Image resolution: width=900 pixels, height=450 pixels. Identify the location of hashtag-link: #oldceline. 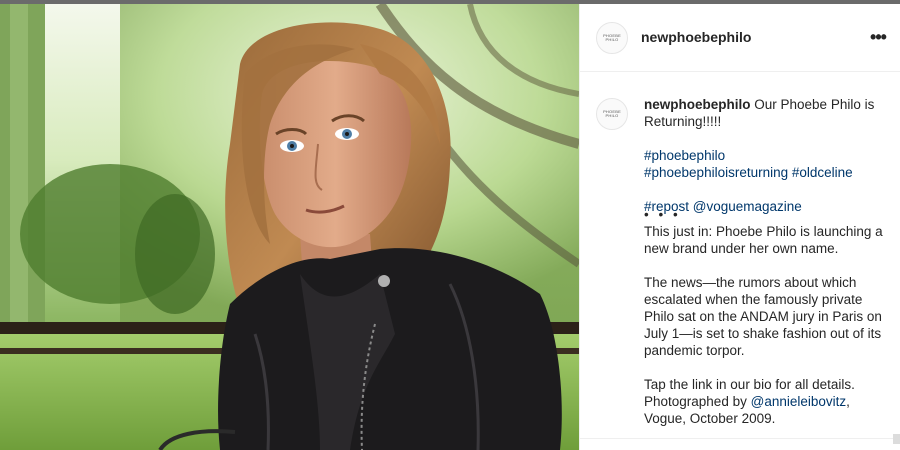
(822, 172).